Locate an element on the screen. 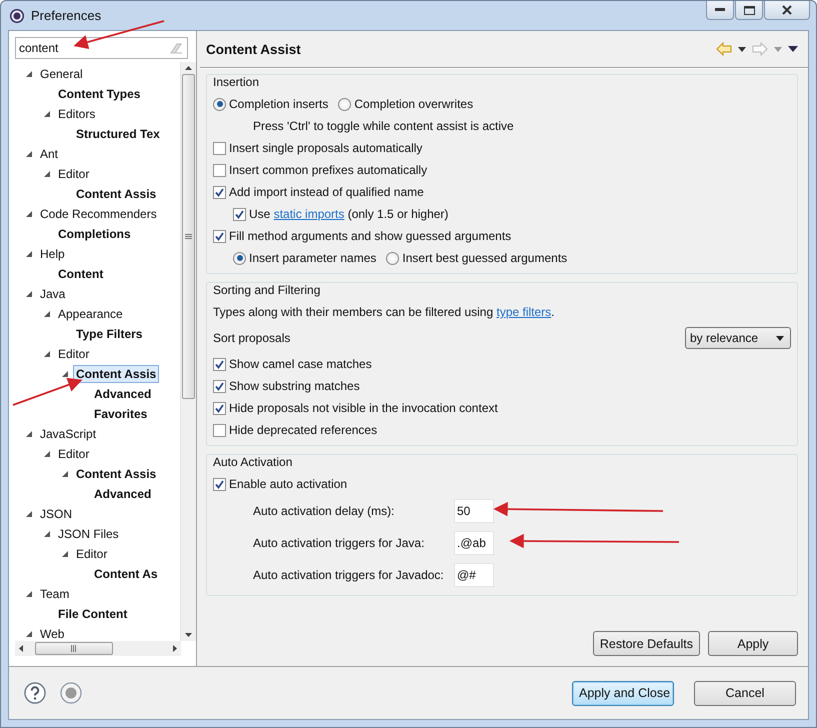 The image size is (817, 728). link: type filters is located at coordinates (524, 312).